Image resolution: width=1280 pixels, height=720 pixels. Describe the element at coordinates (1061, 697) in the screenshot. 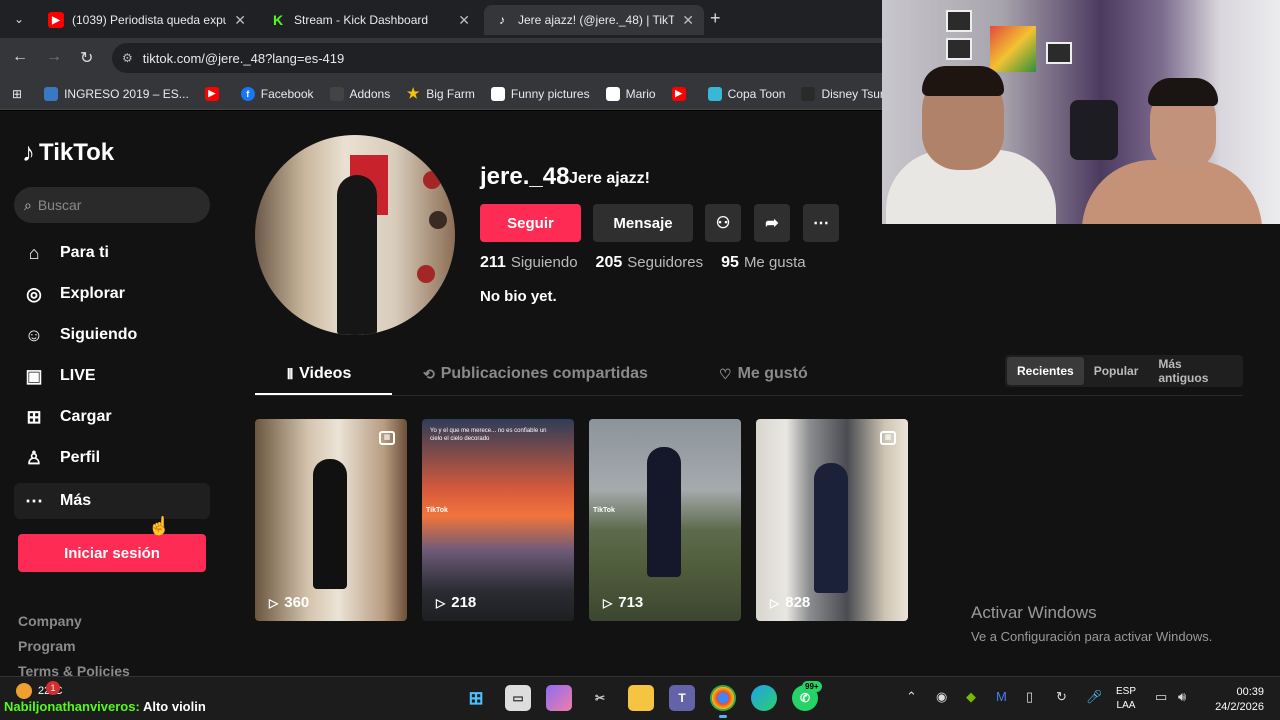

I see `tray-sync-icon: ↻` at that location.